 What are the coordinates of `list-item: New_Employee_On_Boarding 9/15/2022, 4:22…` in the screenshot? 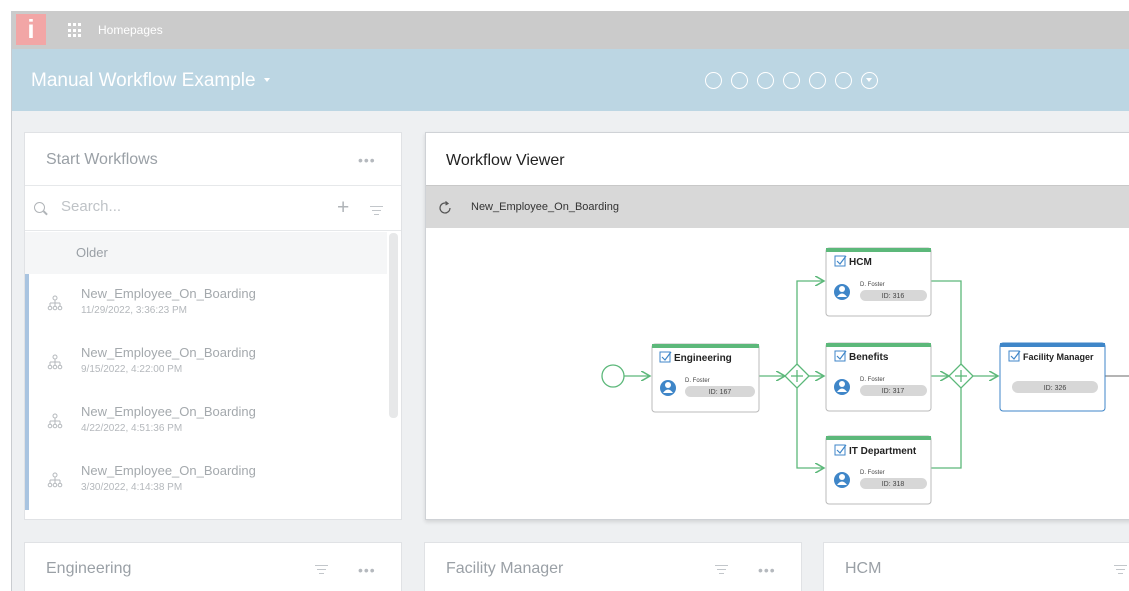 It's located at (206, 362).